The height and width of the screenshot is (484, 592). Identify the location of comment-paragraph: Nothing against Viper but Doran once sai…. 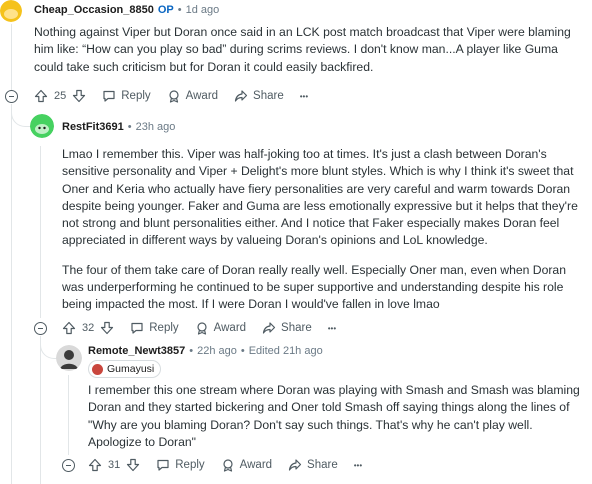
(302, 49).